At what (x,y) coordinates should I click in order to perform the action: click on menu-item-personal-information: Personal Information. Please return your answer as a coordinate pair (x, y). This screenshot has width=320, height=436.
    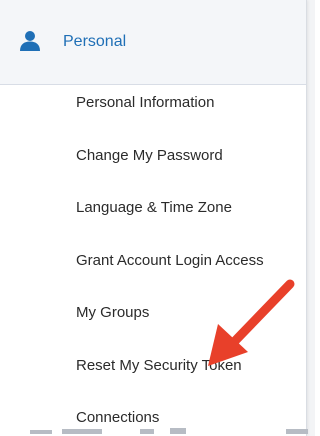
    Looking at the image, I should click on (153, 110).